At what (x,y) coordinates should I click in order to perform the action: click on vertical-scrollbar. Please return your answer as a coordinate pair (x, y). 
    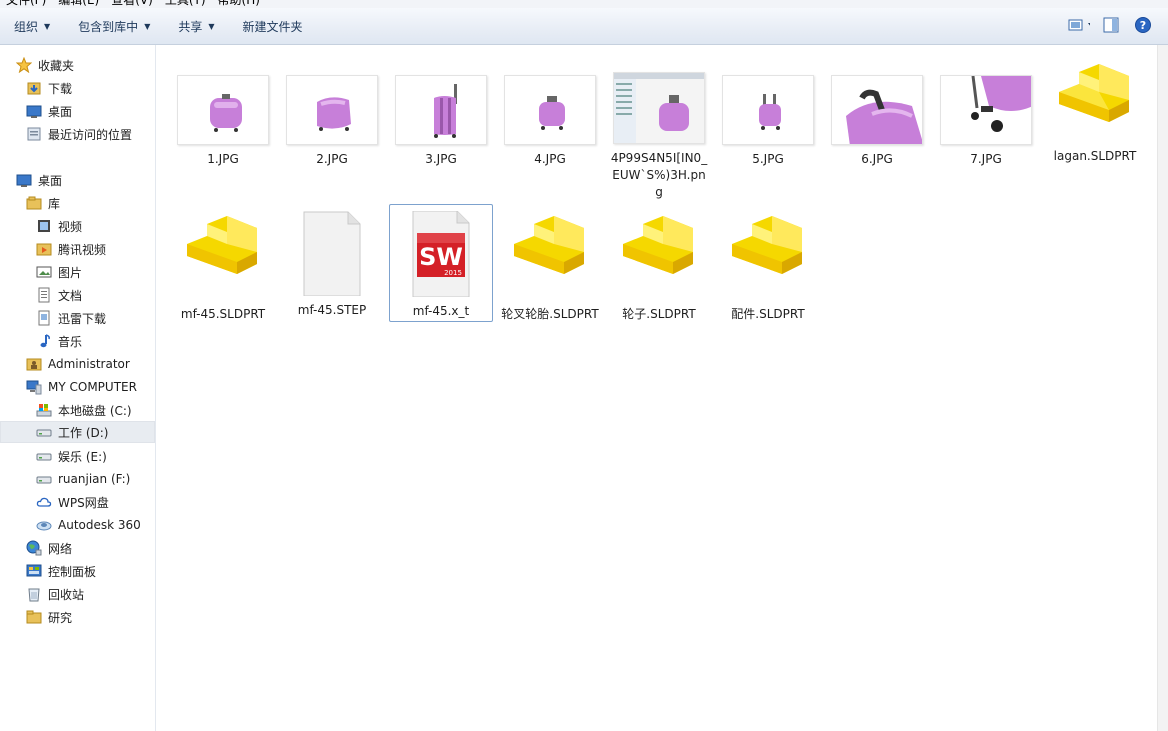
    Looking at the image, I should click on (1162, 388).